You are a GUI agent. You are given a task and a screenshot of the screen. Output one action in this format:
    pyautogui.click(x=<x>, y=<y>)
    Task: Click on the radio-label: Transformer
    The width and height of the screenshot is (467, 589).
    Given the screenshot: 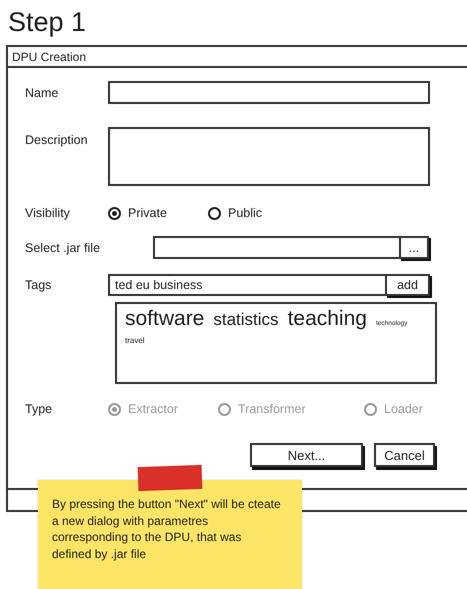 What is the action you would take?
    pyautogui.click(x=272, y=409)
    